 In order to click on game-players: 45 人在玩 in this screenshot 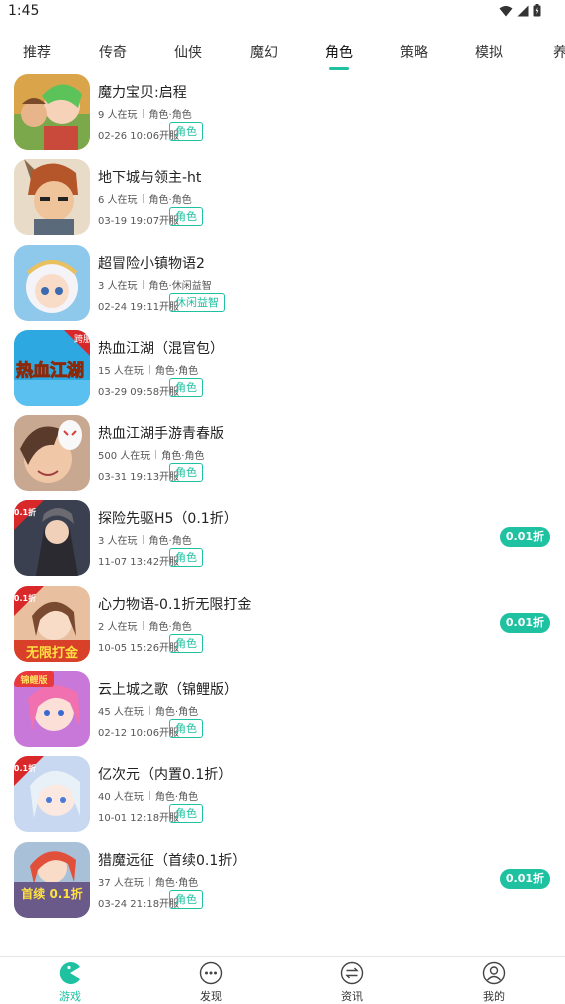, I will do `click(121, 713)`.